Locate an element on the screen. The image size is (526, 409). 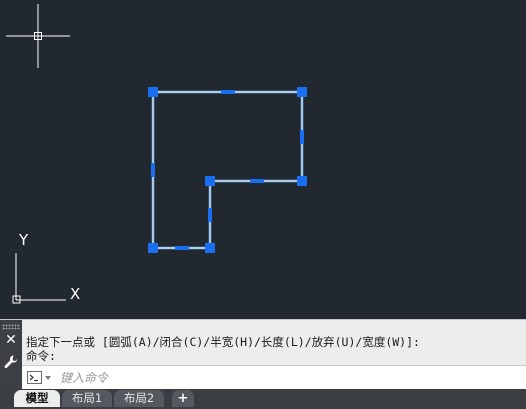
drag-handle is located at coordinates (11, 327).